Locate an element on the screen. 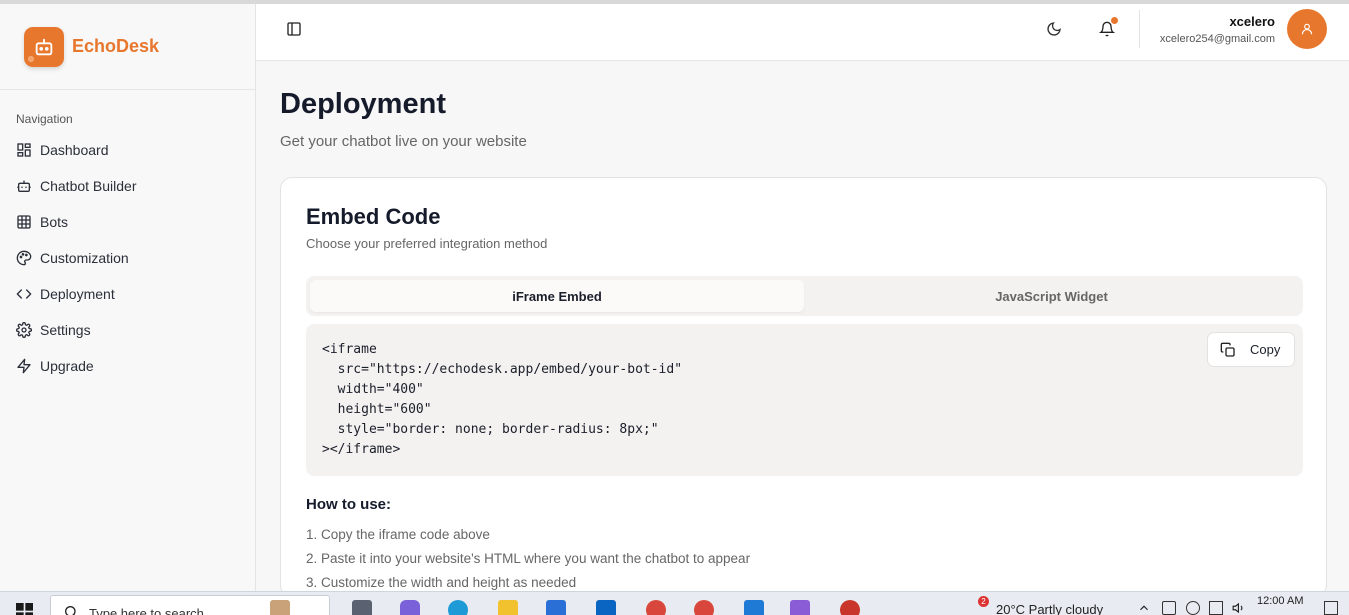 The width and height of the screenshot is (1349, 615). brand-name: EchoDesk is located at coordinates (116, 46).